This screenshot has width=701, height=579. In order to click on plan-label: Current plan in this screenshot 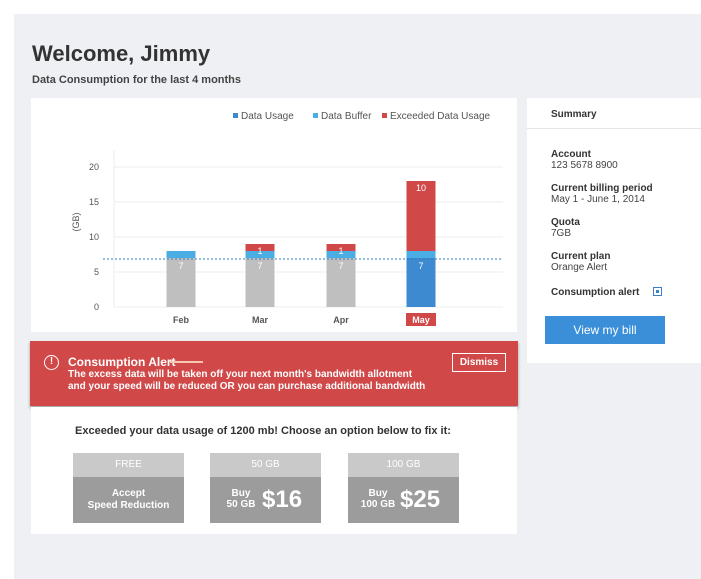, I will do `click(581, 256)`.